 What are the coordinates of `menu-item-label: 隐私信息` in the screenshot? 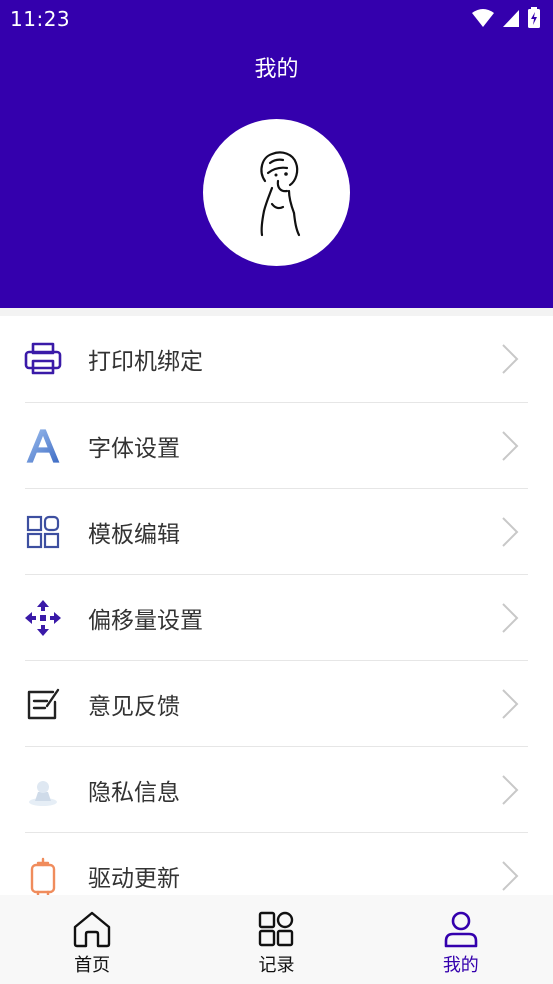 It's located at (134, 792).